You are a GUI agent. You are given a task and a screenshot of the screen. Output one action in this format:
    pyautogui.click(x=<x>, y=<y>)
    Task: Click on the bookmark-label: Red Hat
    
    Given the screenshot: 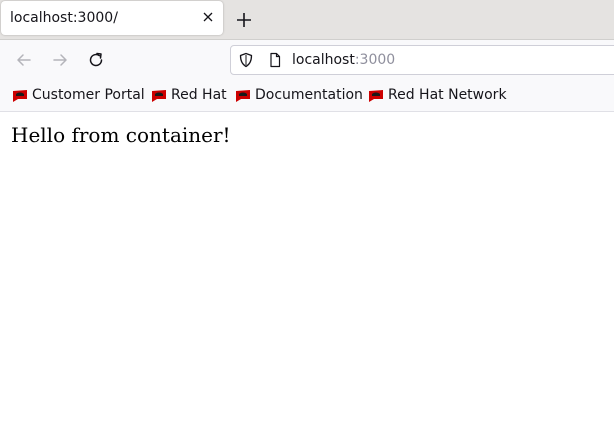 What is the action you would take?
    pyautogui.click(x=199, y=95)
    